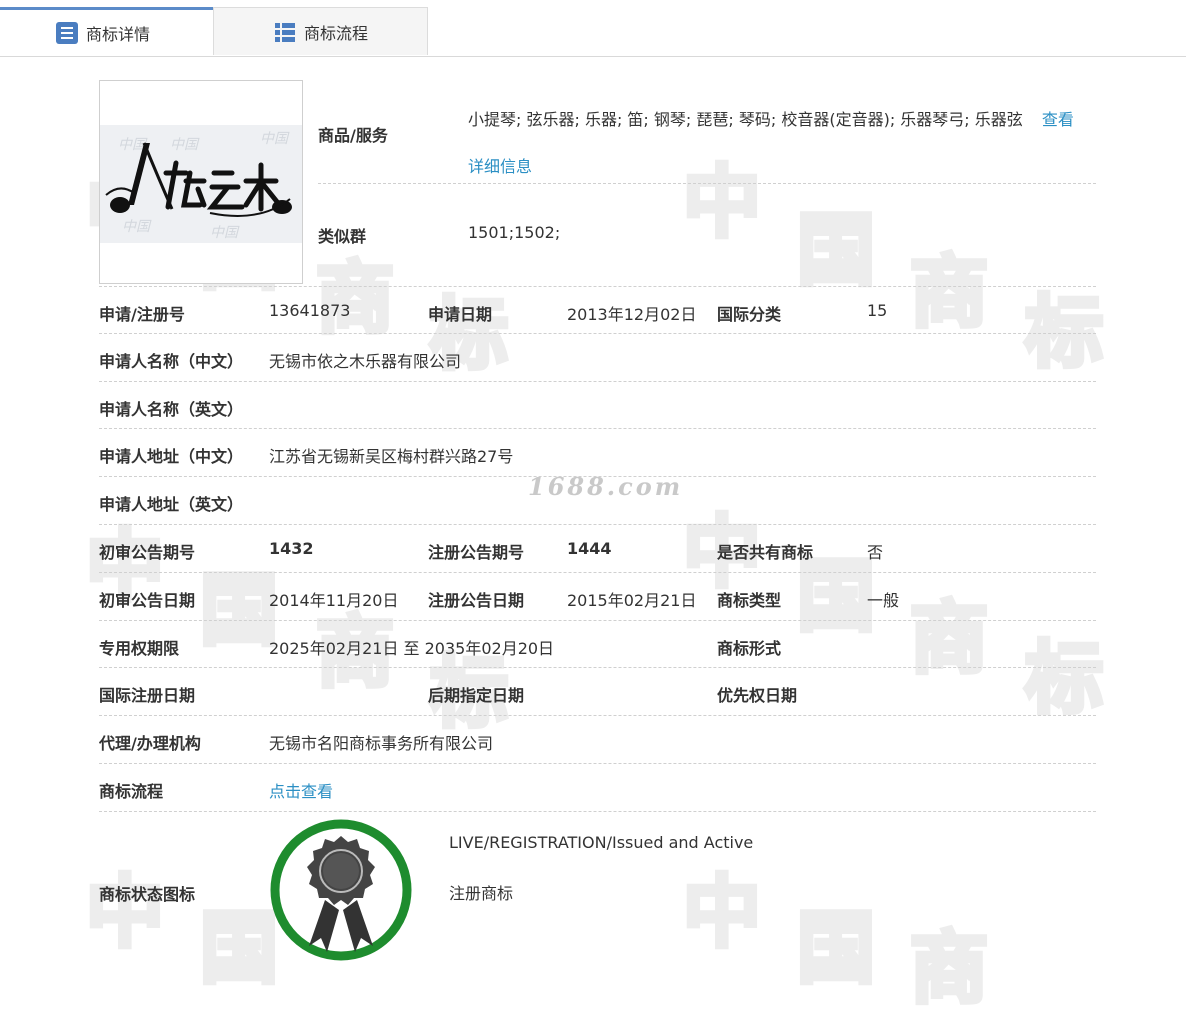 Image resolution: width=1186 pixels, height=1018 pixels. Describe the element at coordinates (632, 314) in the screenshot. I see `apply-date-value: 2013年12月02日` at that location.